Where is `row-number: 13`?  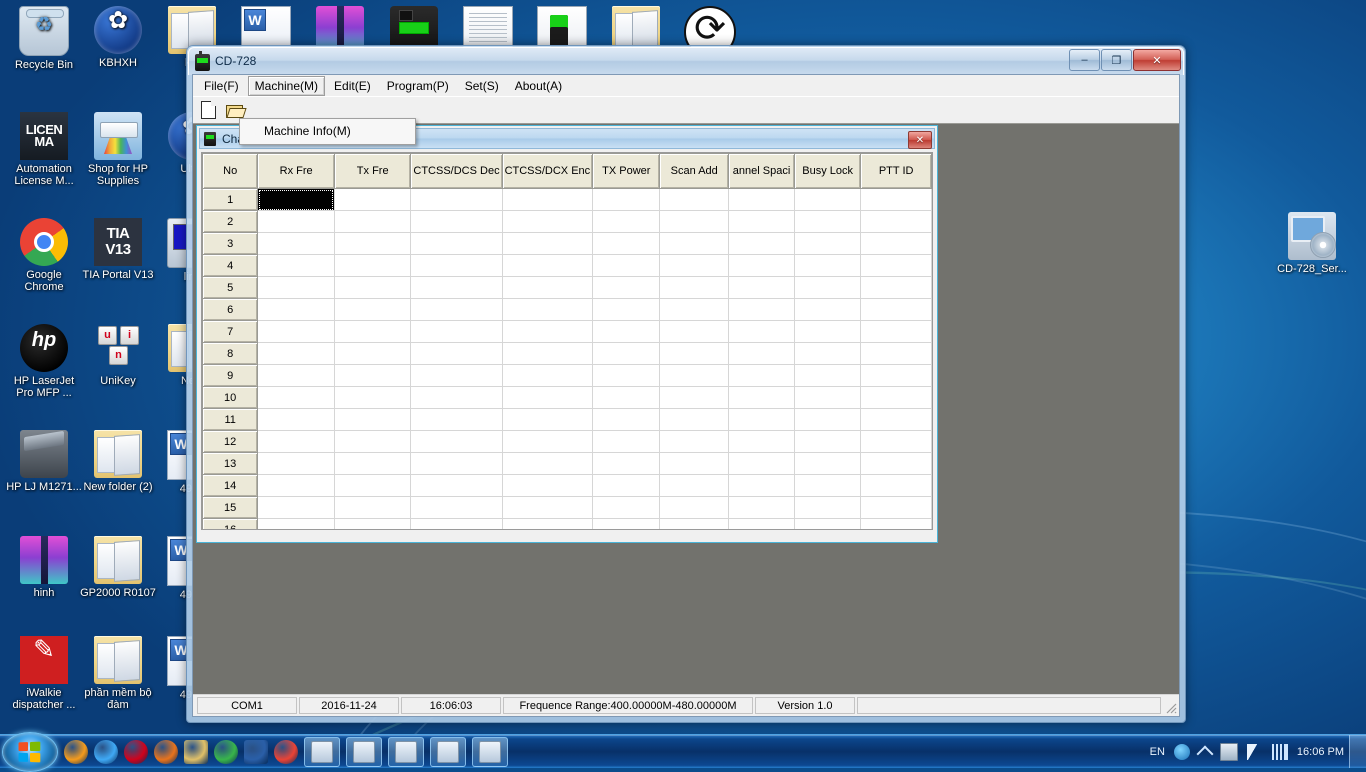 row-number: 13 is located at coordinates (230, 463).